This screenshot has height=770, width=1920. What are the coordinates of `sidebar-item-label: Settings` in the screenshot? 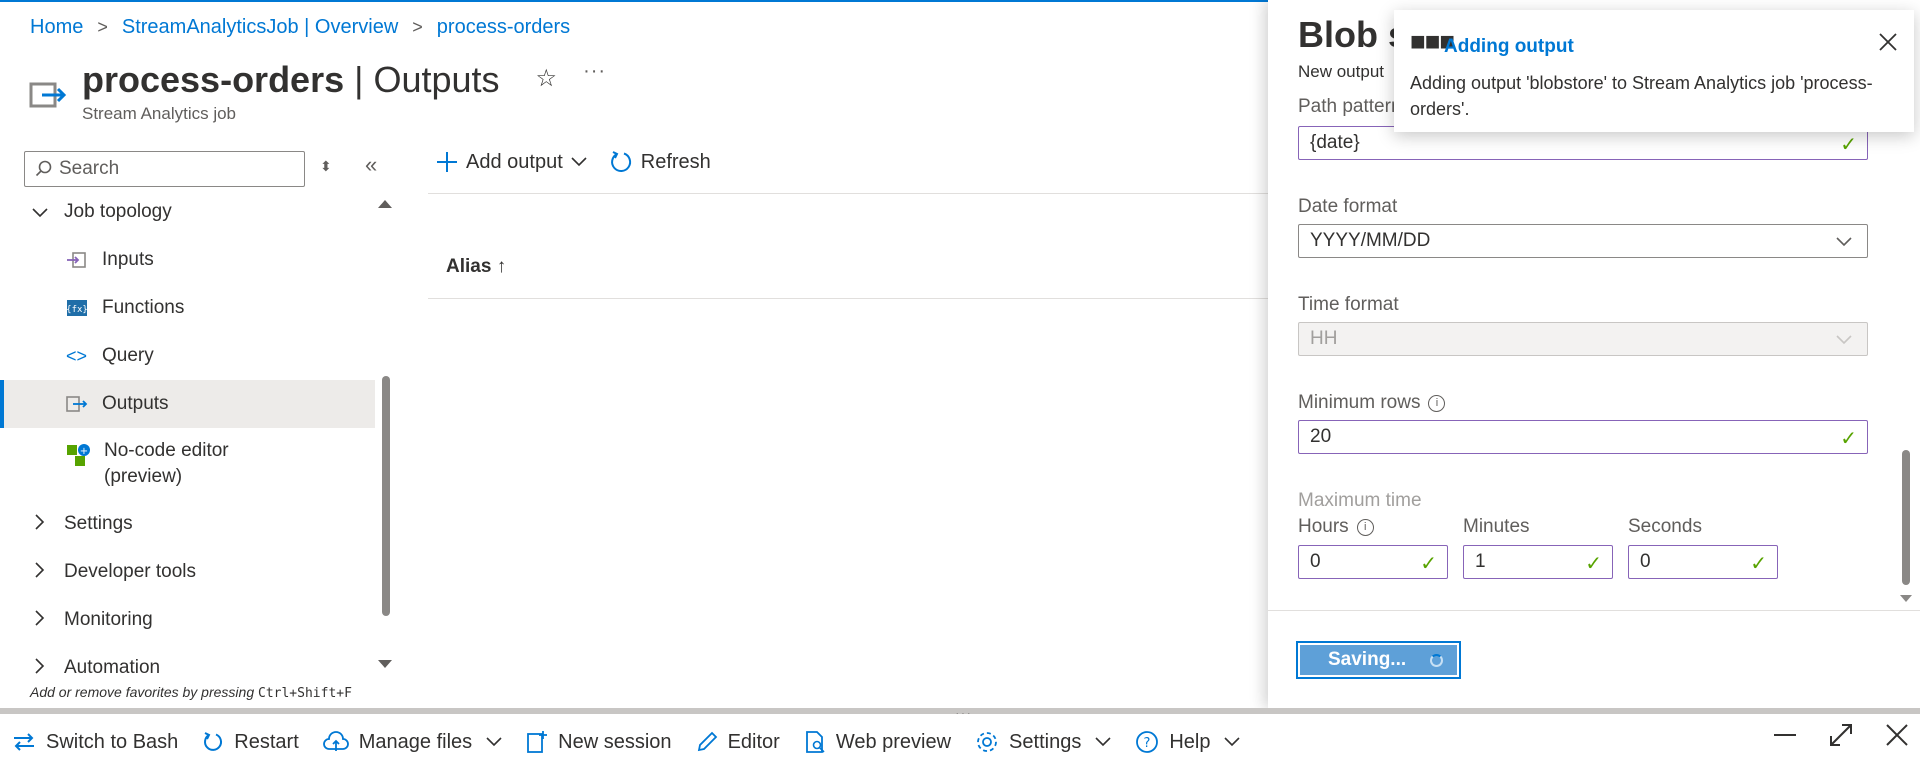 It's located at (98, 523).